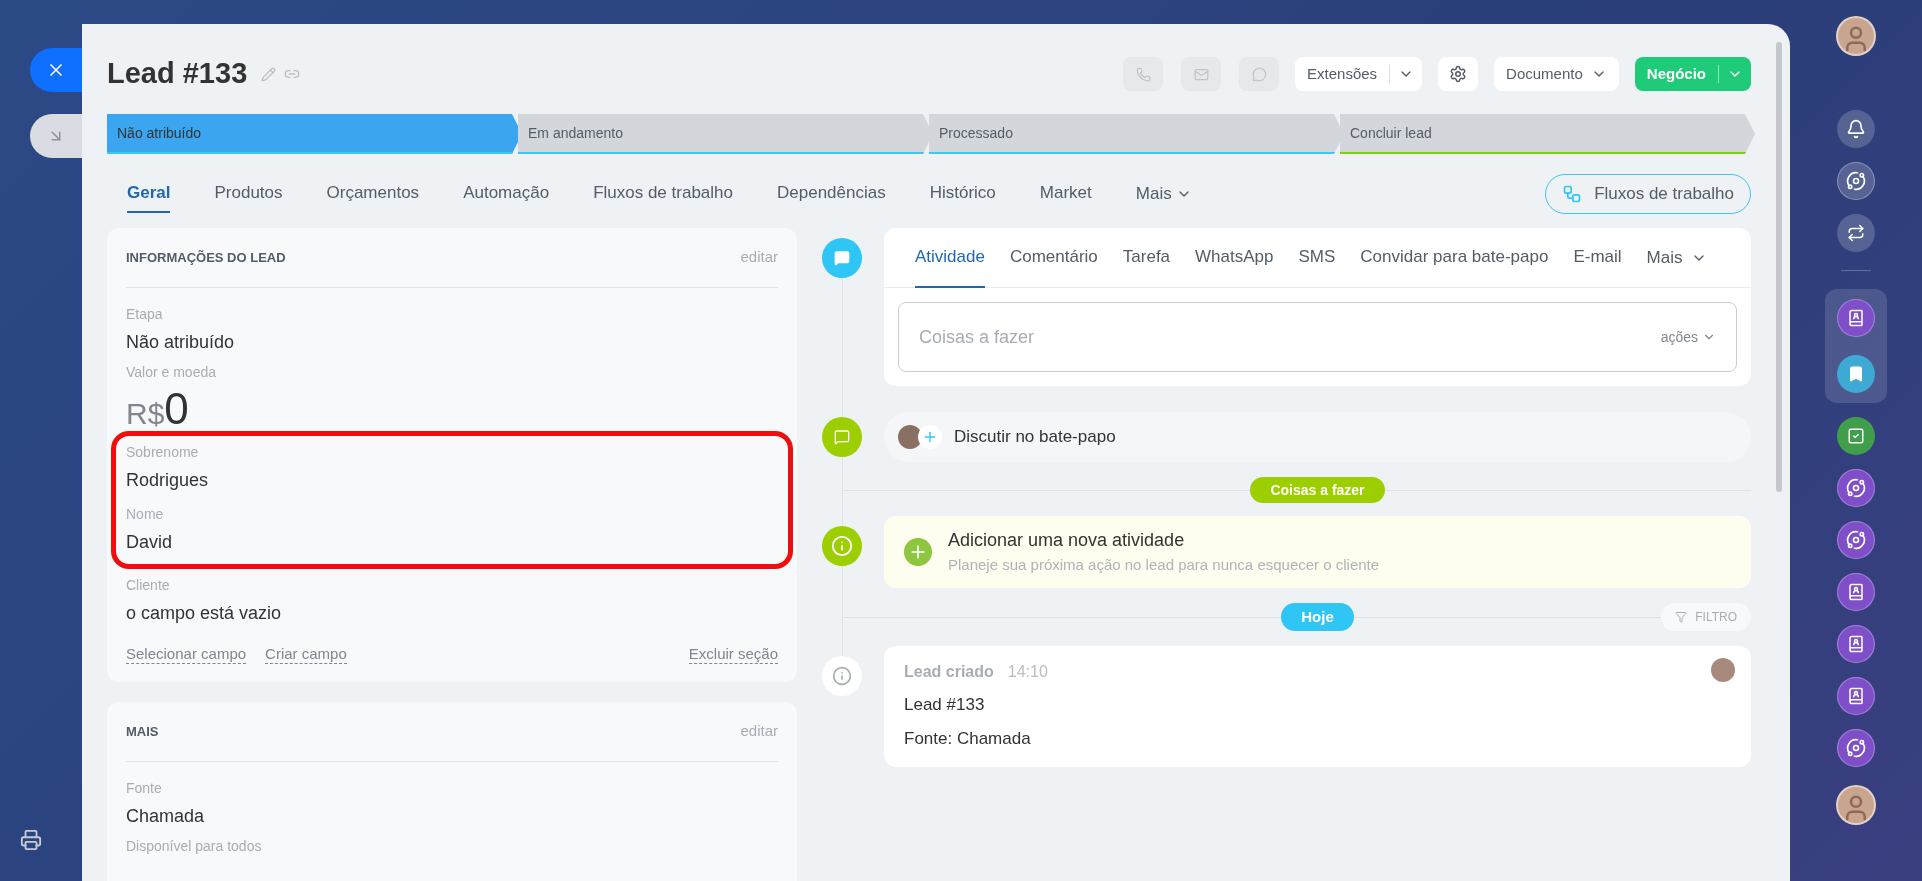 The image size is (1922, 881). I want to click on card-title: MAIS, so click(142, 731).